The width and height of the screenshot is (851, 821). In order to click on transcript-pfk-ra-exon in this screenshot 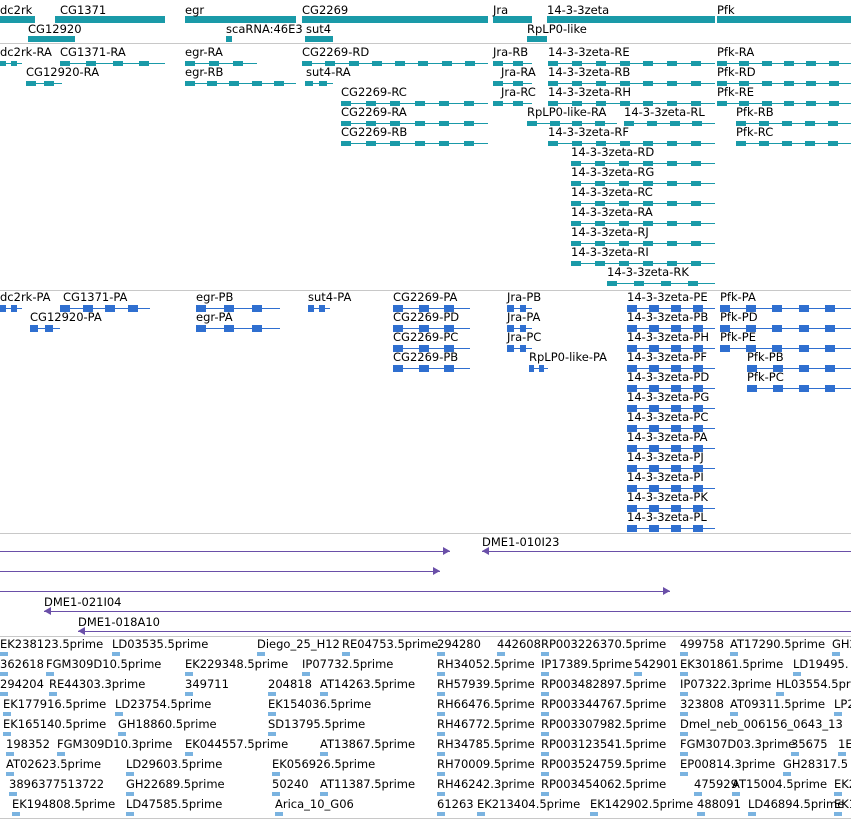, I will do `click(766, 63)`.